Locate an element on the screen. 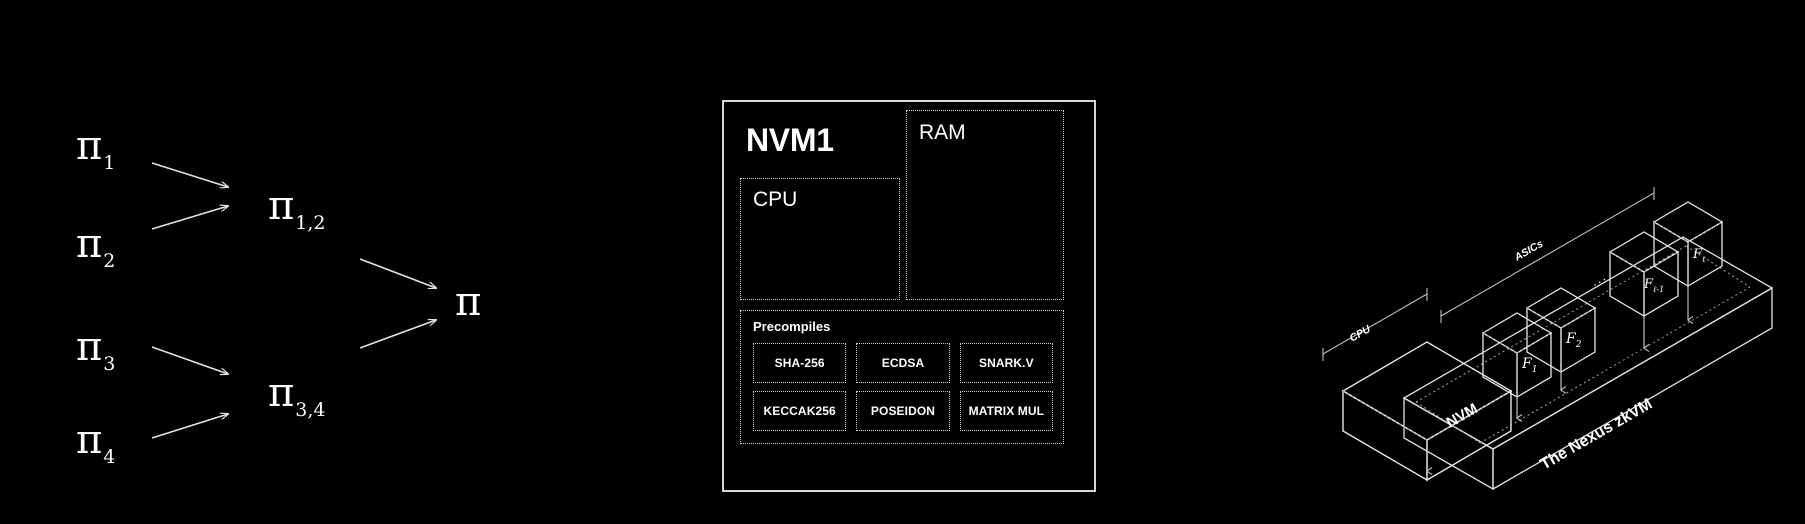  cpu-bracket is located at coordinates (1375, 324).